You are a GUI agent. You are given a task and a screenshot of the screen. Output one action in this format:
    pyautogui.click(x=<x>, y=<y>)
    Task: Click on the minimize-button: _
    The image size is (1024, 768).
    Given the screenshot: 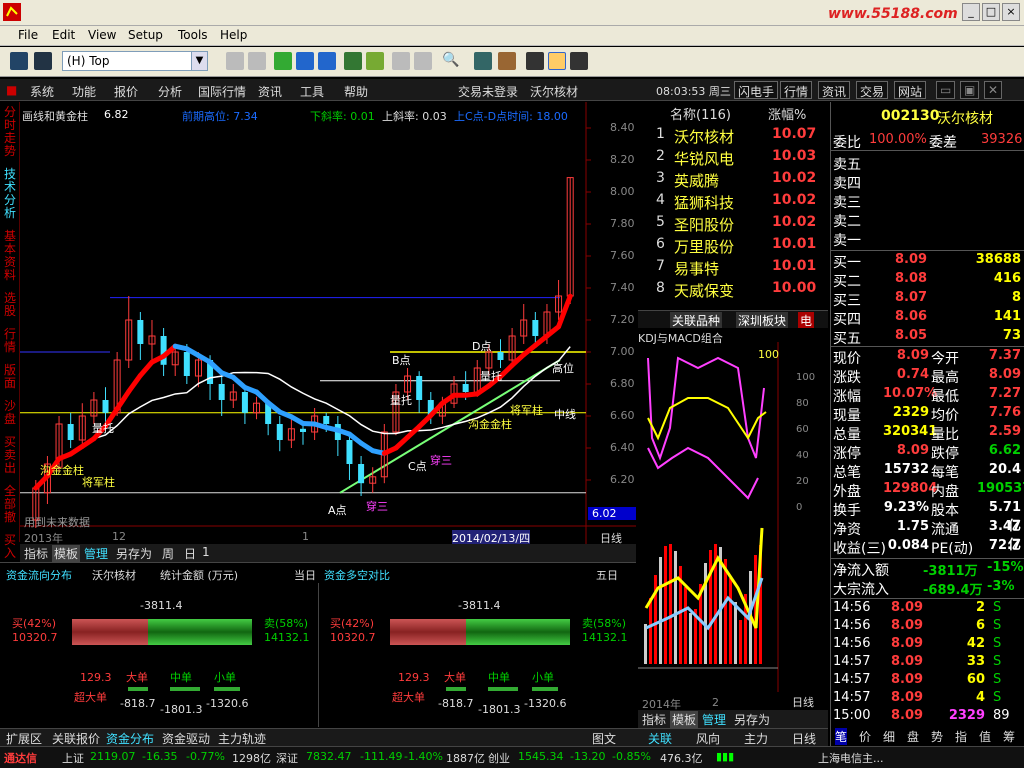 What is the action you would take?
    pyautogui.click(x=971, y=12)
    